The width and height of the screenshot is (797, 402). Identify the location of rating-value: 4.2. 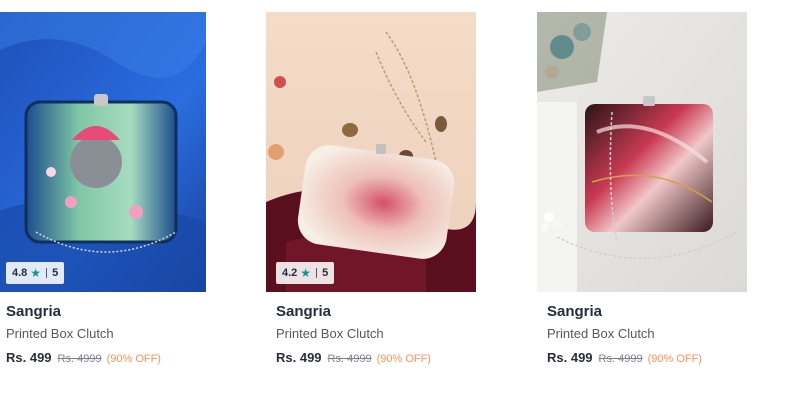
(290, 273).